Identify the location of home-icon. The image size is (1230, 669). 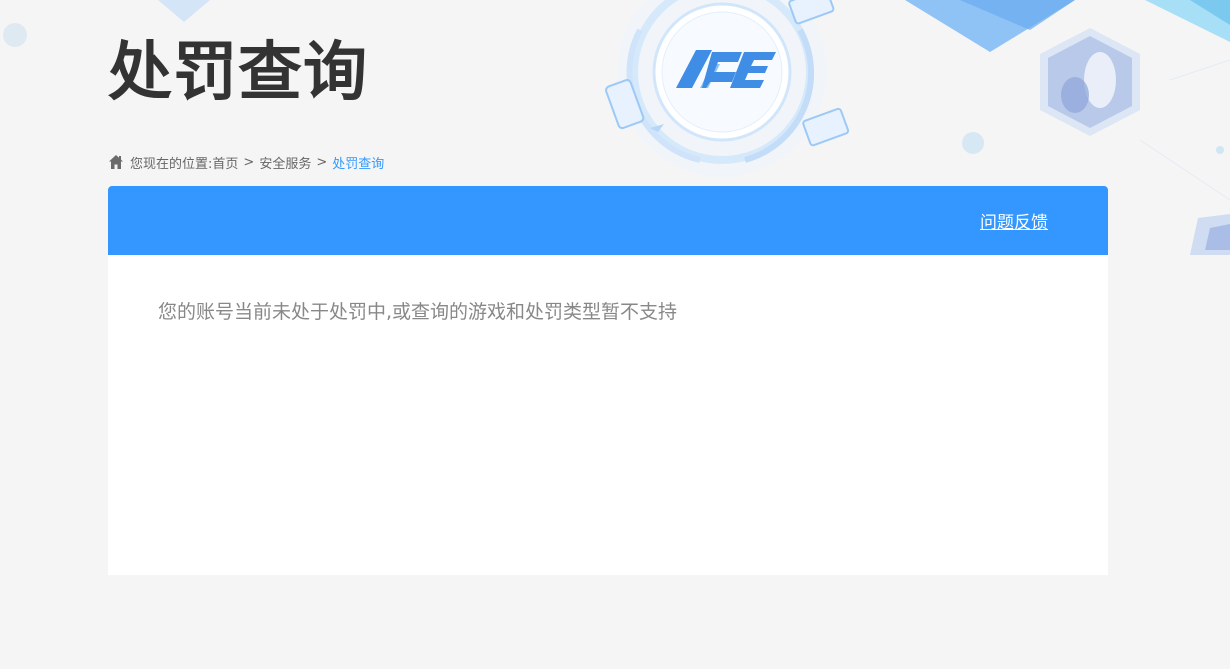
(116, 162).